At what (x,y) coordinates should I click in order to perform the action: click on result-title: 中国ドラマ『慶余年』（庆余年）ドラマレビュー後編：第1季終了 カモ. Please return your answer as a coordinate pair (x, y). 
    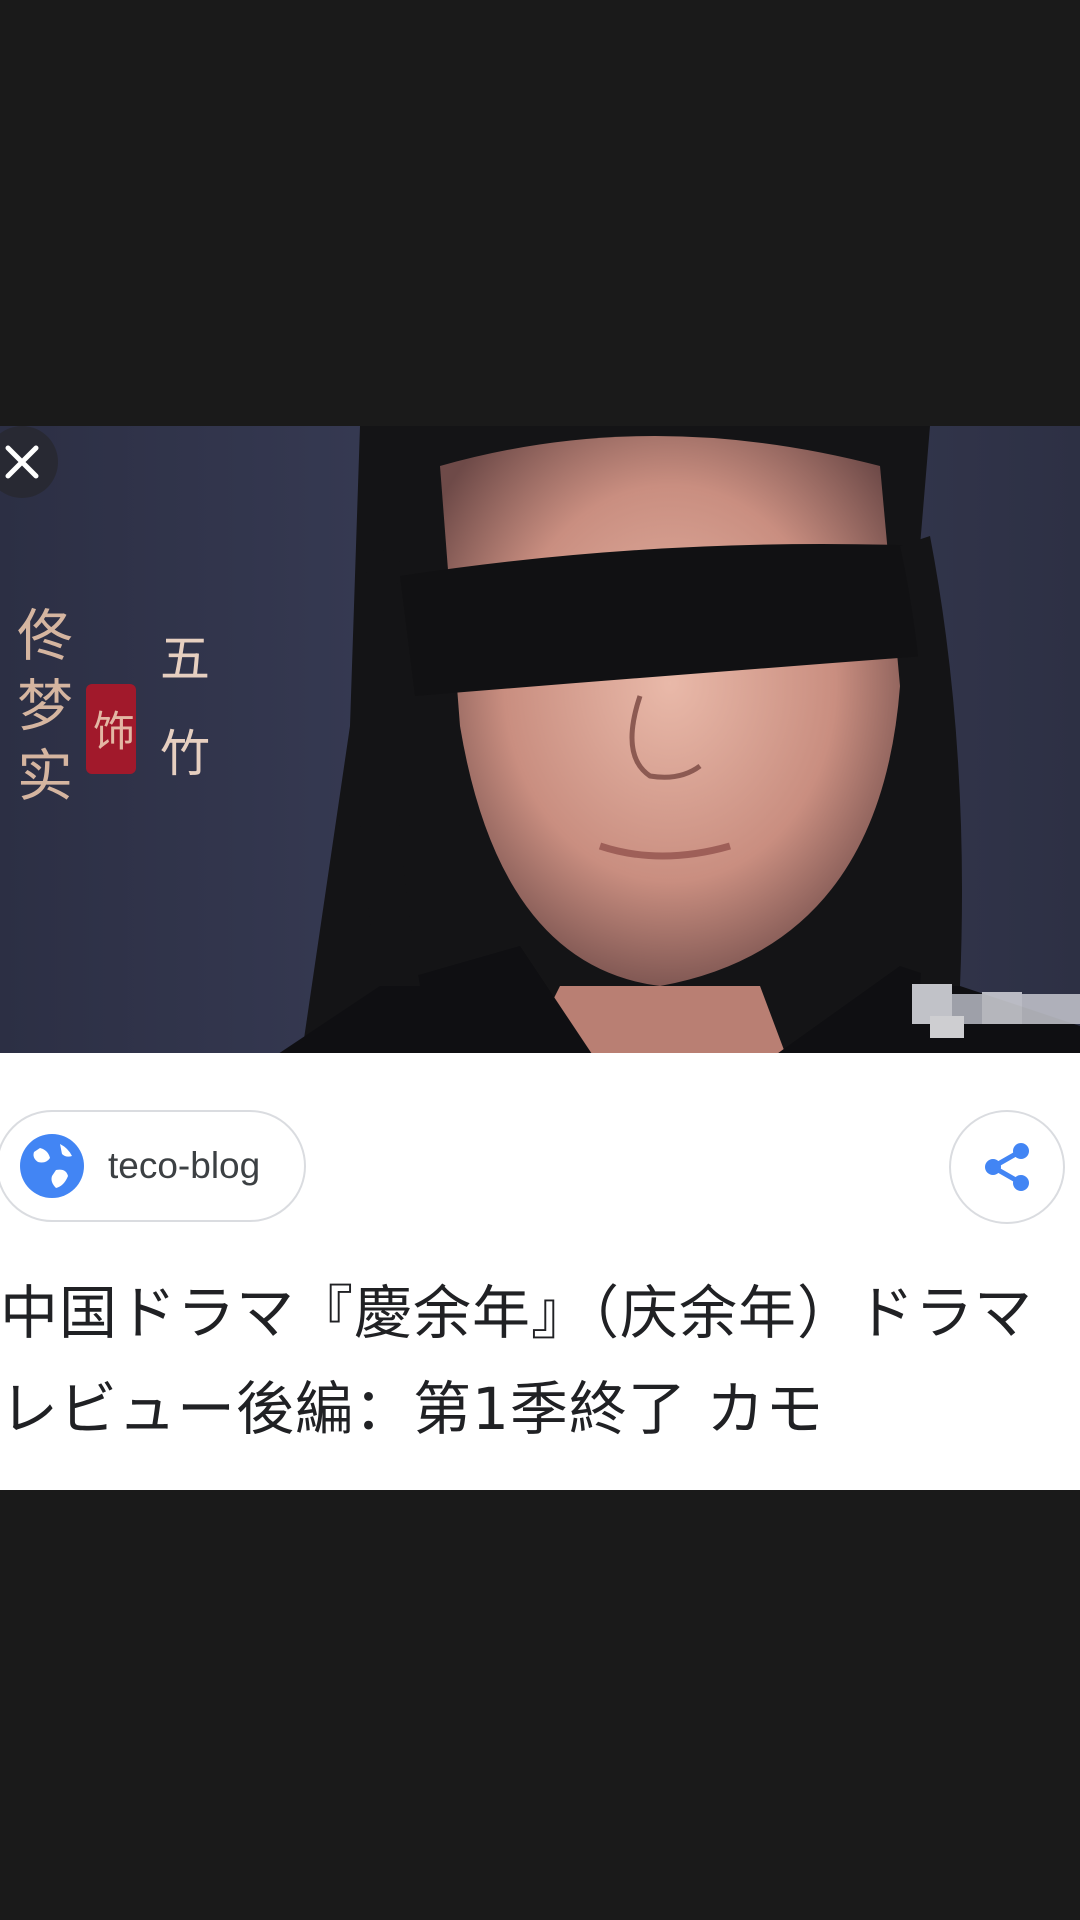
    Looking at the image, I should click on (530, 1361).